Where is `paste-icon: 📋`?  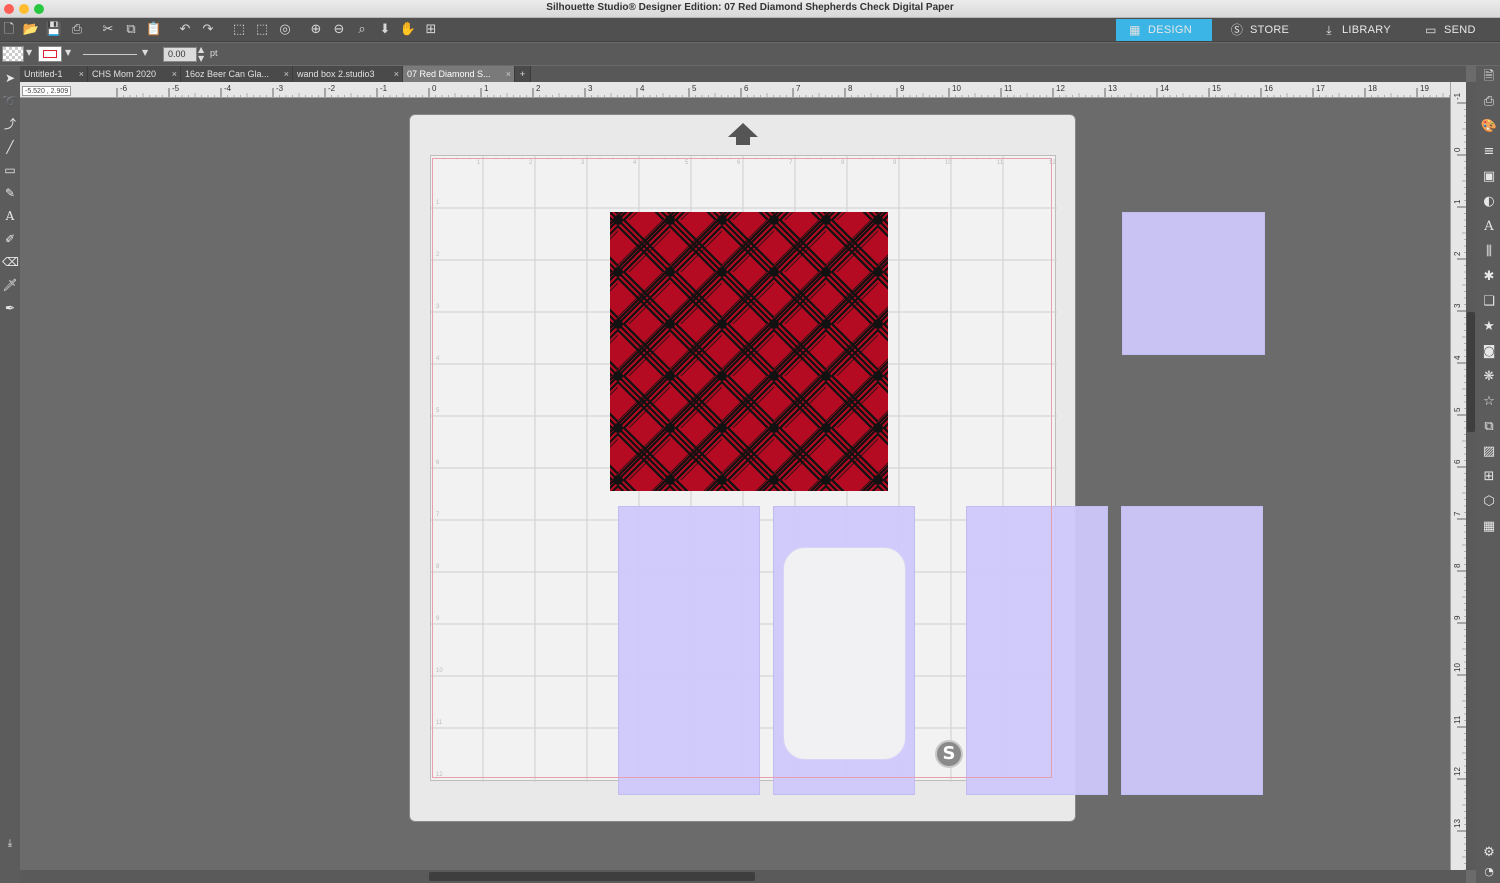 paste-icon: 📋 is located at coordinates (154, 30).